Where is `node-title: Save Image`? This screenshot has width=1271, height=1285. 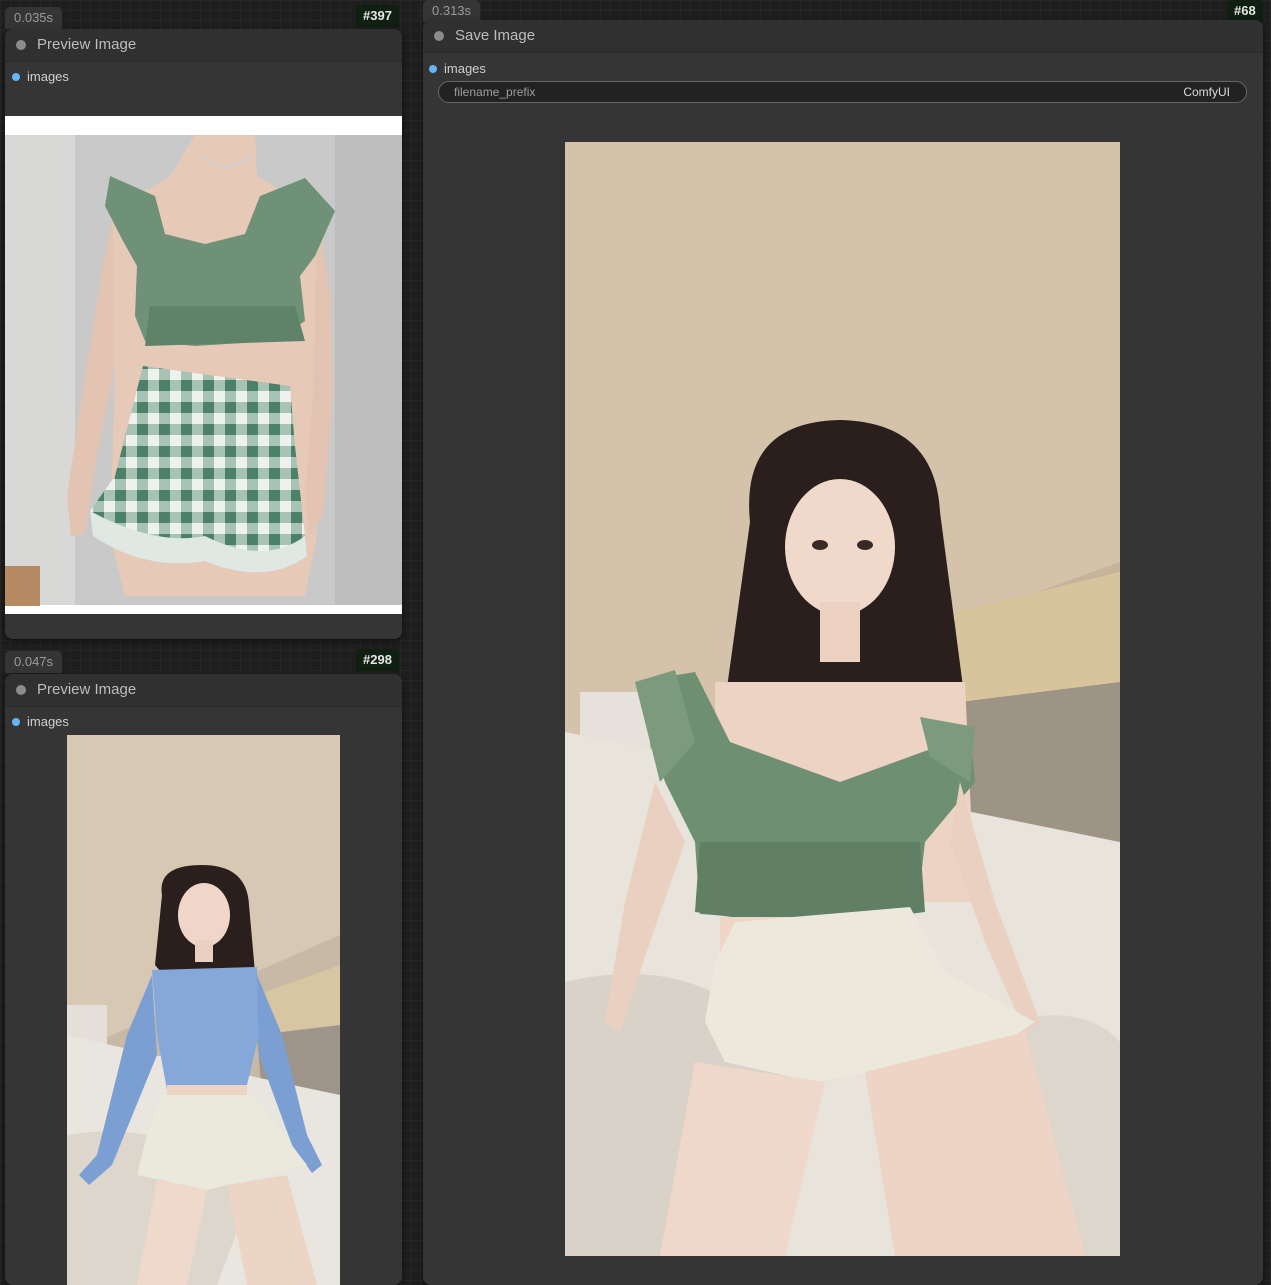
node-title: Save Image is located at coordinates (495, 35).